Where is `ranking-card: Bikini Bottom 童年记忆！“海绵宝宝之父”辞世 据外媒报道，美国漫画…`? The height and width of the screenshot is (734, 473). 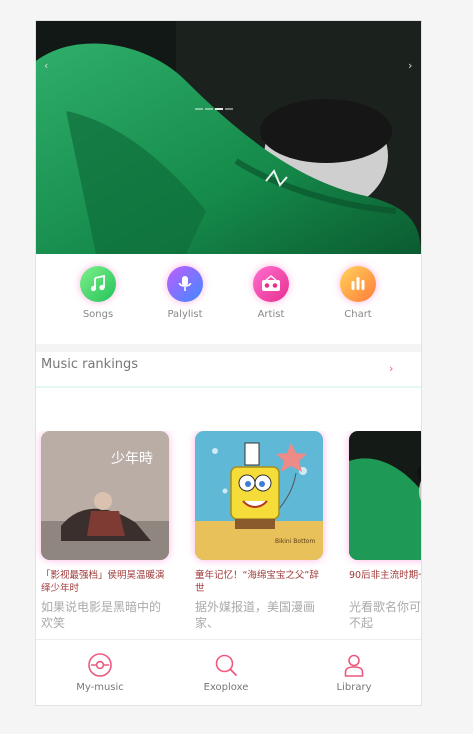 ranking-card: Bikini Bottom 童年记忆！“海绵宝宝之父”辞世 据外媒报道，美国漫画… is located at coordinates (259, 531).